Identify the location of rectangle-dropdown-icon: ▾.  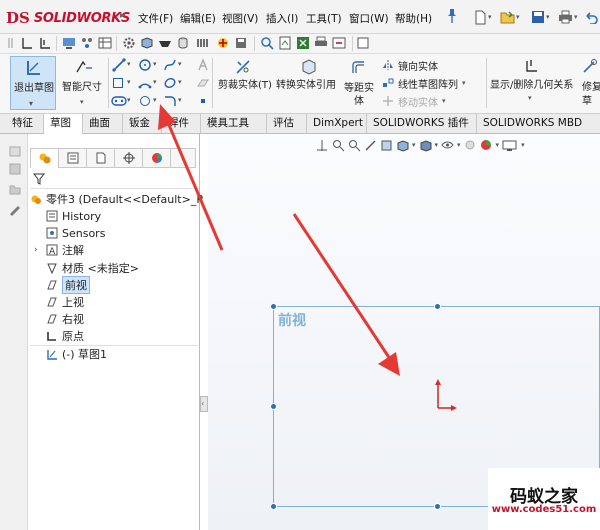
(129, 82).